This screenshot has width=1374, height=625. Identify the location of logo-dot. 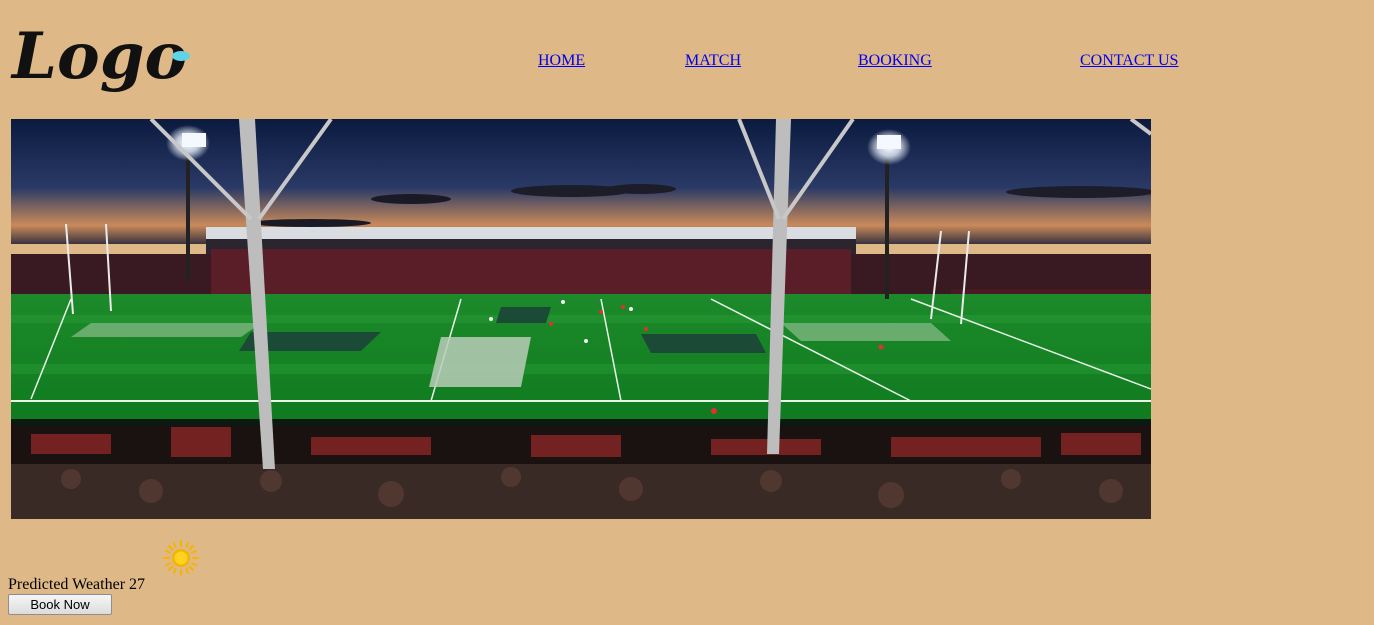
(181, 56).